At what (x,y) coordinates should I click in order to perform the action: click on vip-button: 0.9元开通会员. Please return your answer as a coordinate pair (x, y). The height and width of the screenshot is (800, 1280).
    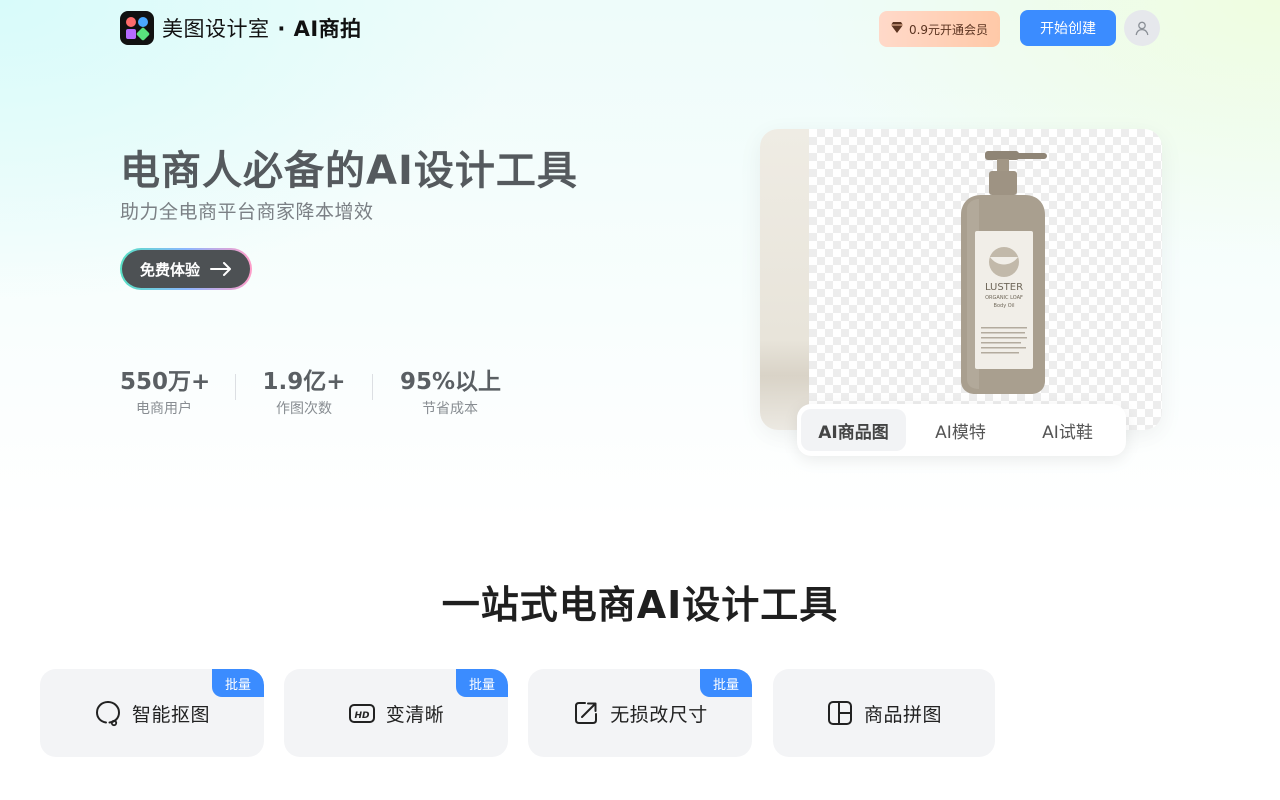
    Looking at the image, I should click on (939, 29).